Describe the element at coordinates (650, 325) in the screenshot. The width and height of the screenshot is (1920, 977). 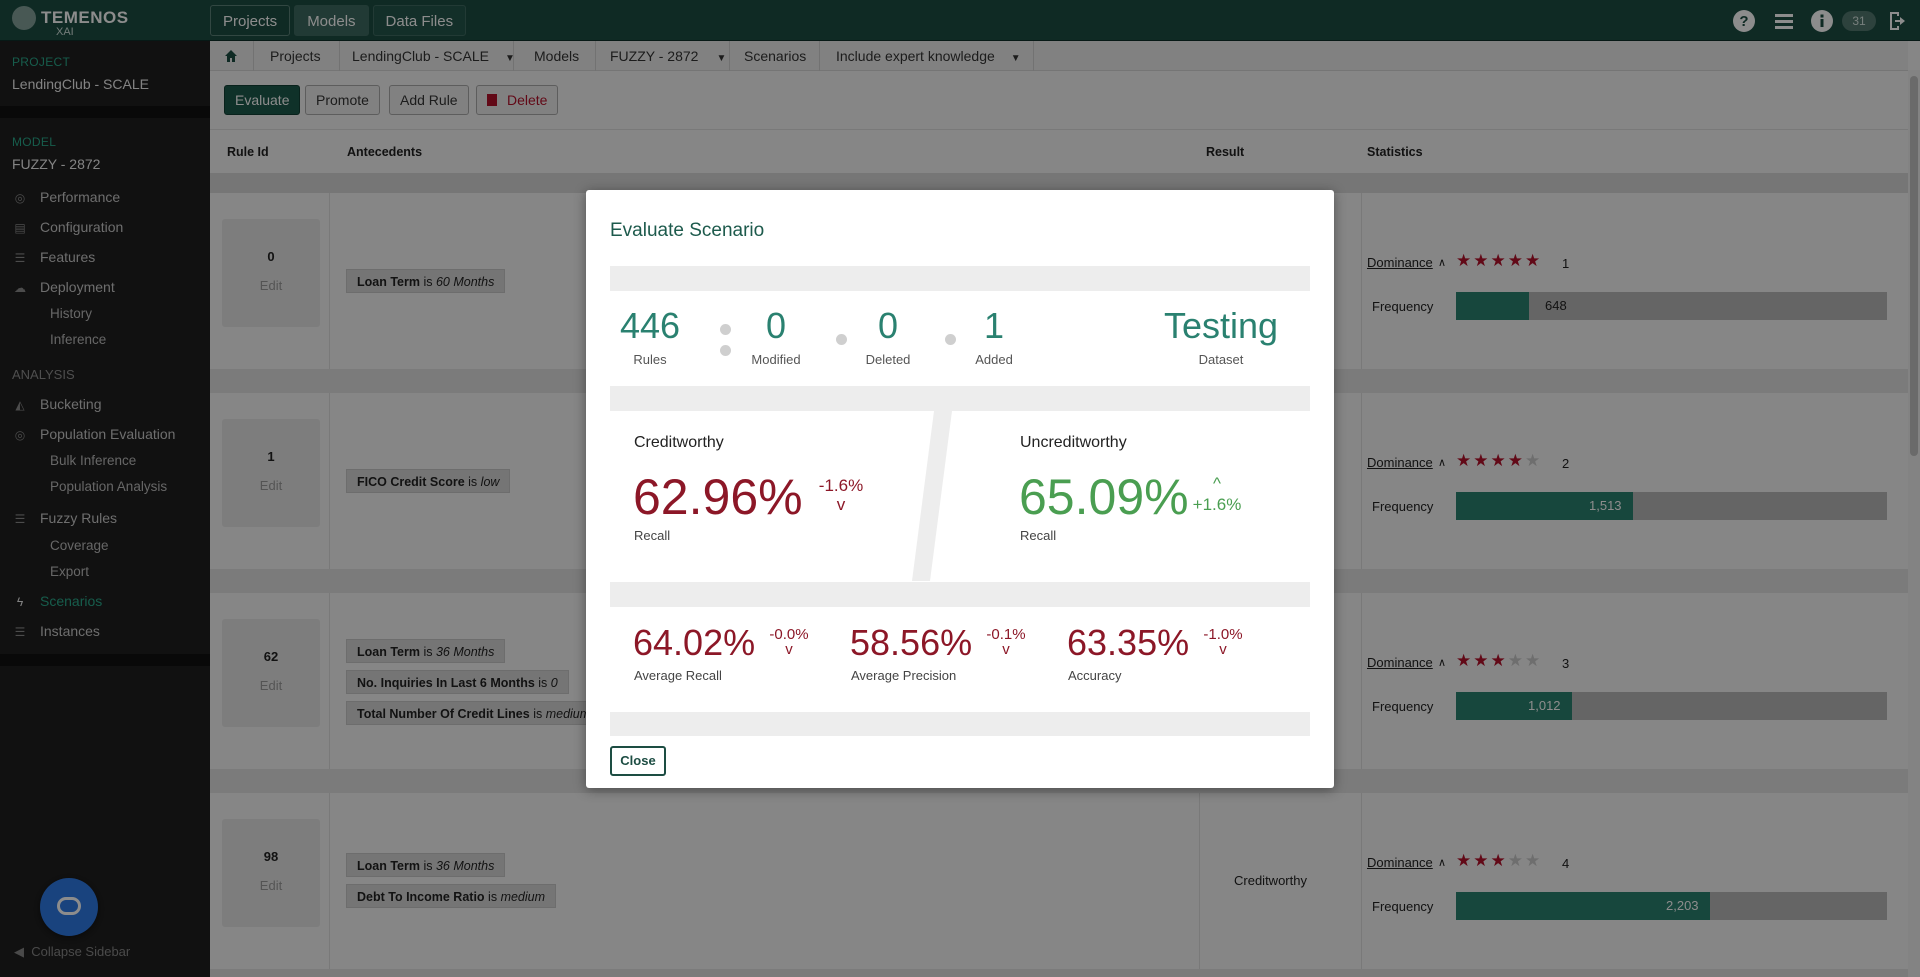
I see `stat-rules-value: 446` at that location.